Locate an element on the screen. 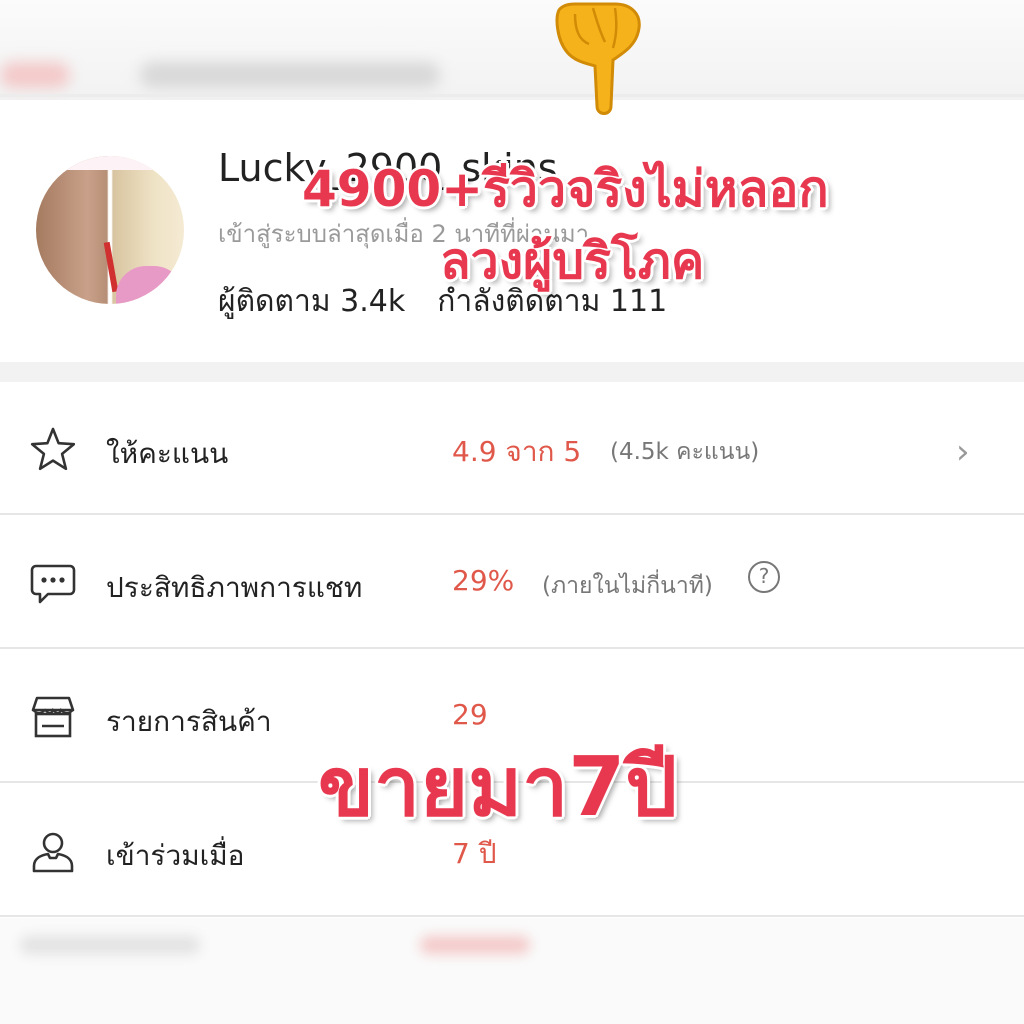  overlay-subheadline: ลวงผู้บริโภค is located at coordinates (572, 261).